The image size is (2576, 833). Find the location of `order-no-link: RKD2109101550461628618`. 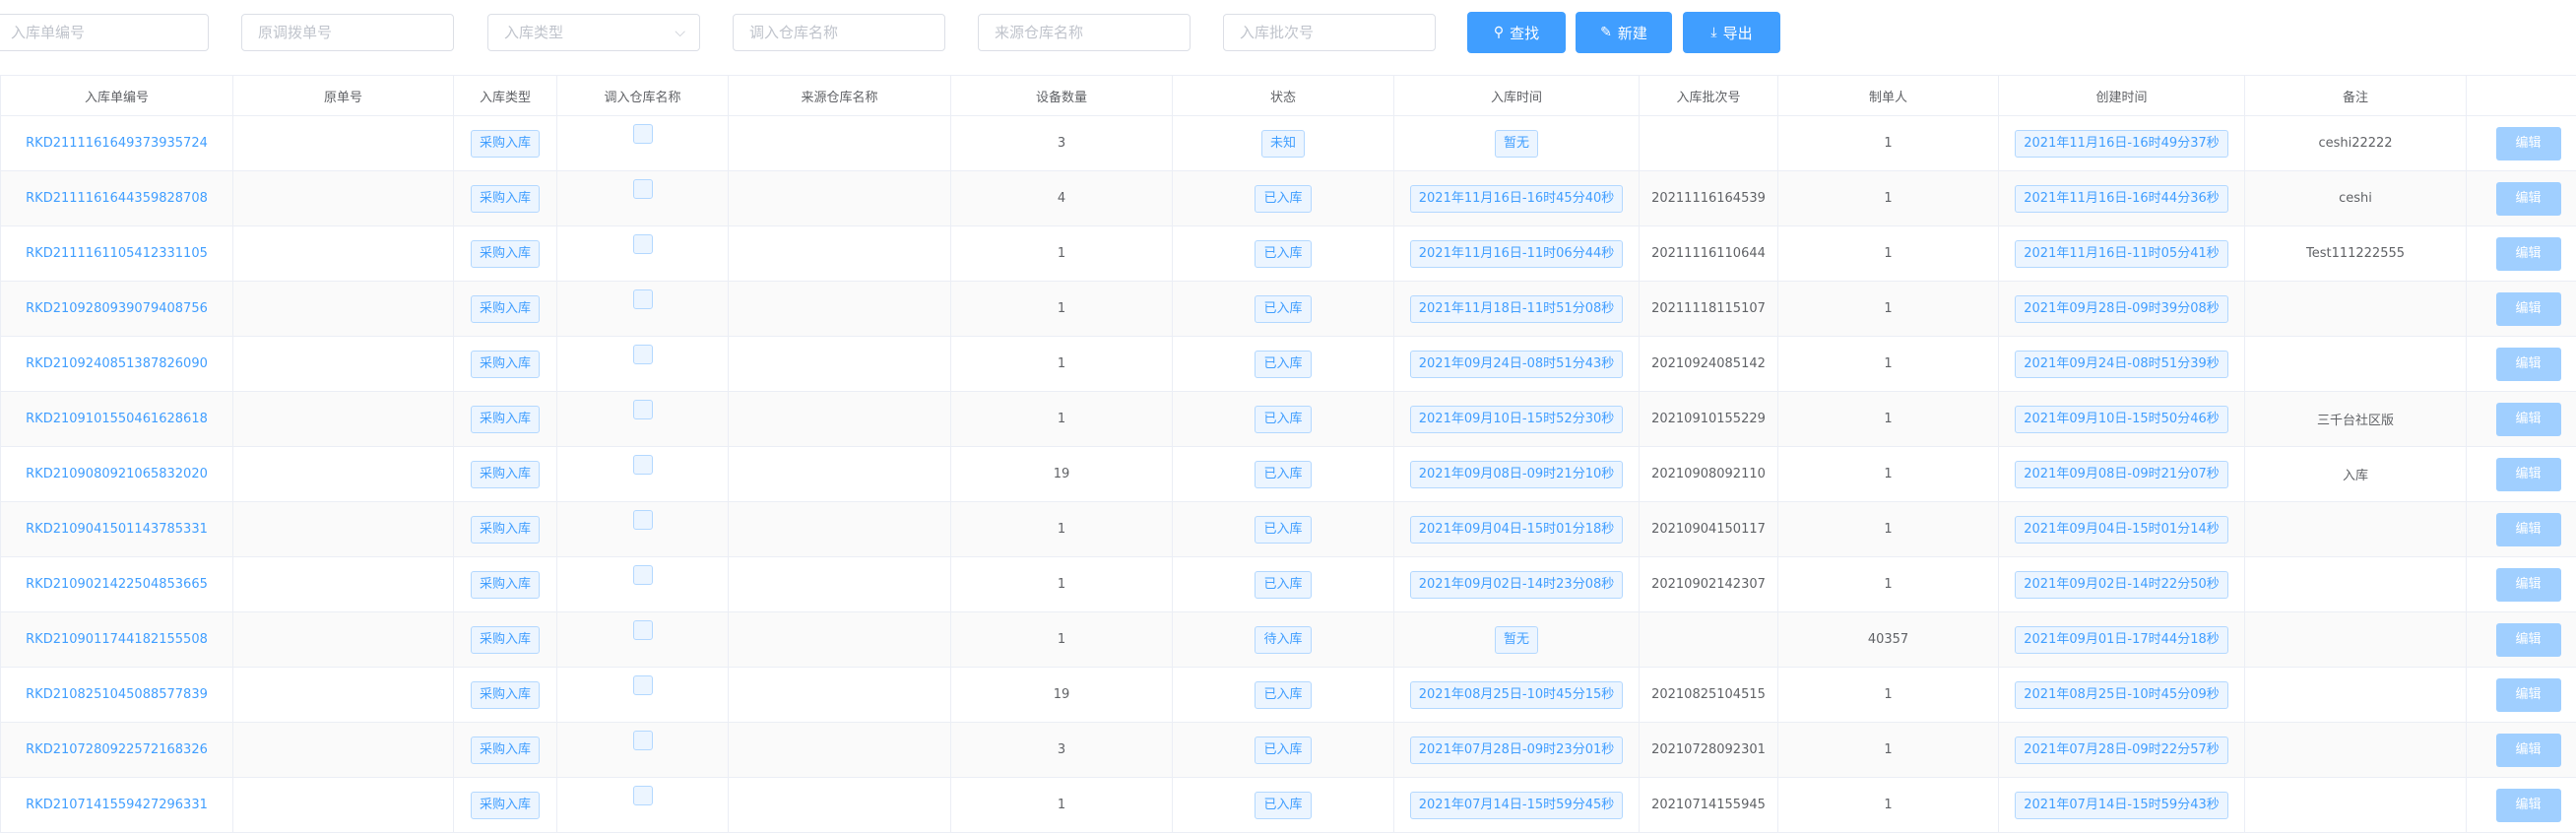

order-no-link: RKD2109101550461628618 is located at coordinates (117, 419).